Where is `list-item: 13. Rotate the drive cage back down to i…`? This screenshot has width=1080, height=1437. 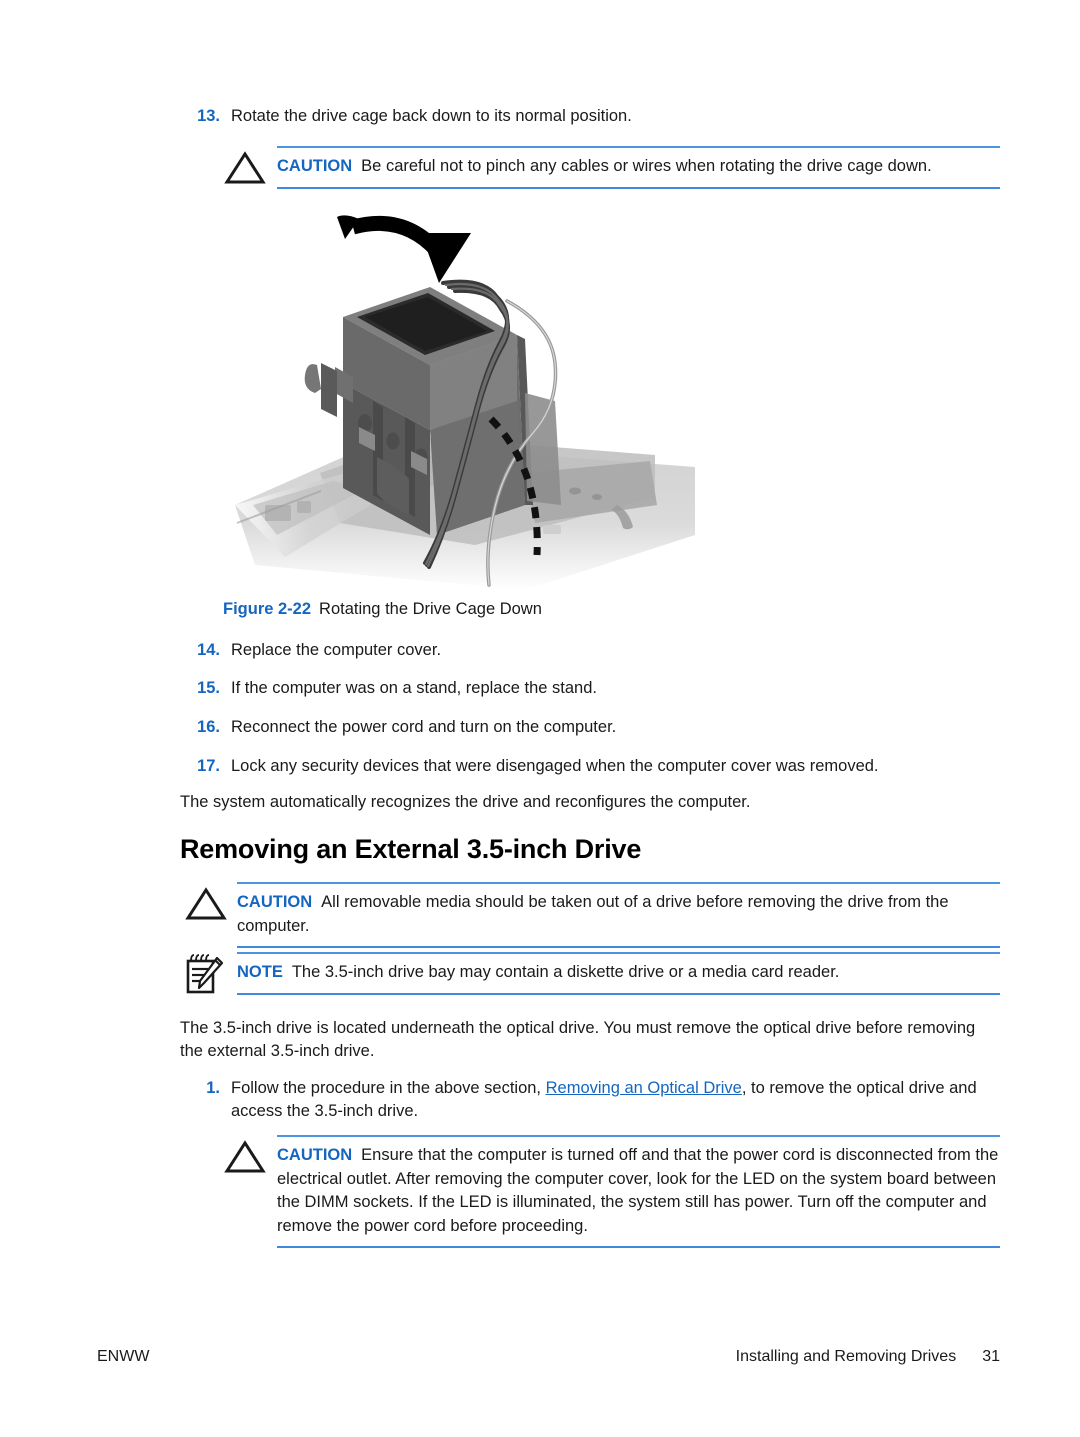 list-item: 13. Rotate the drive cage back down to i… is located at coordinates (590, 116).